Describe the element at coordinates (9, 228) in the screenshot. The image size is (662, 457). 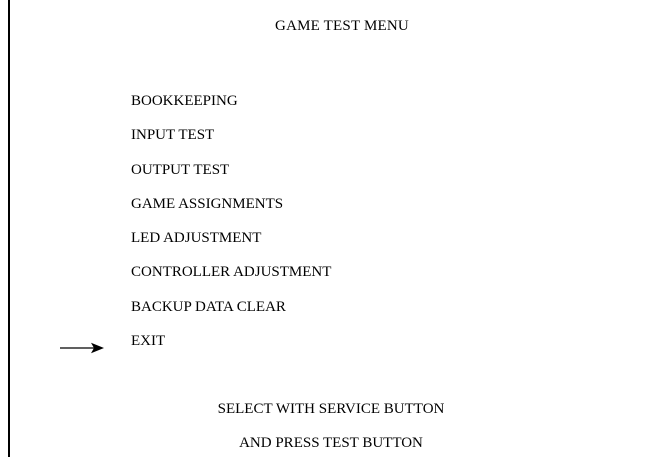
I see `screen-left-border` at that location.